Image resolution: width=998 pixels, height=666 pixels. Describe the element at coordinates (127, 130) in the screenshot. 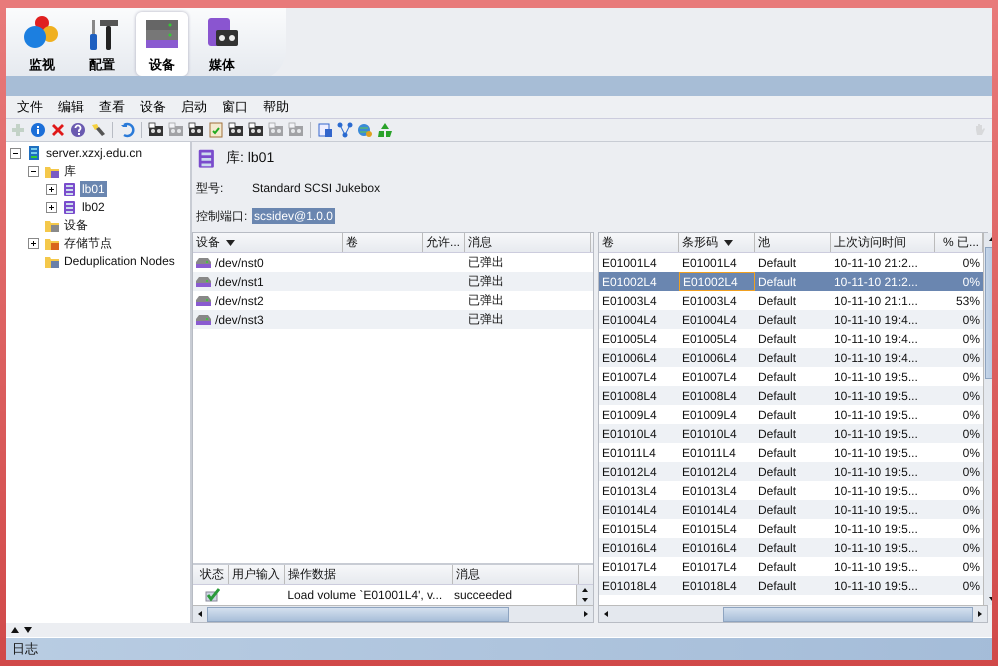

I see `undo-icon` at that location.